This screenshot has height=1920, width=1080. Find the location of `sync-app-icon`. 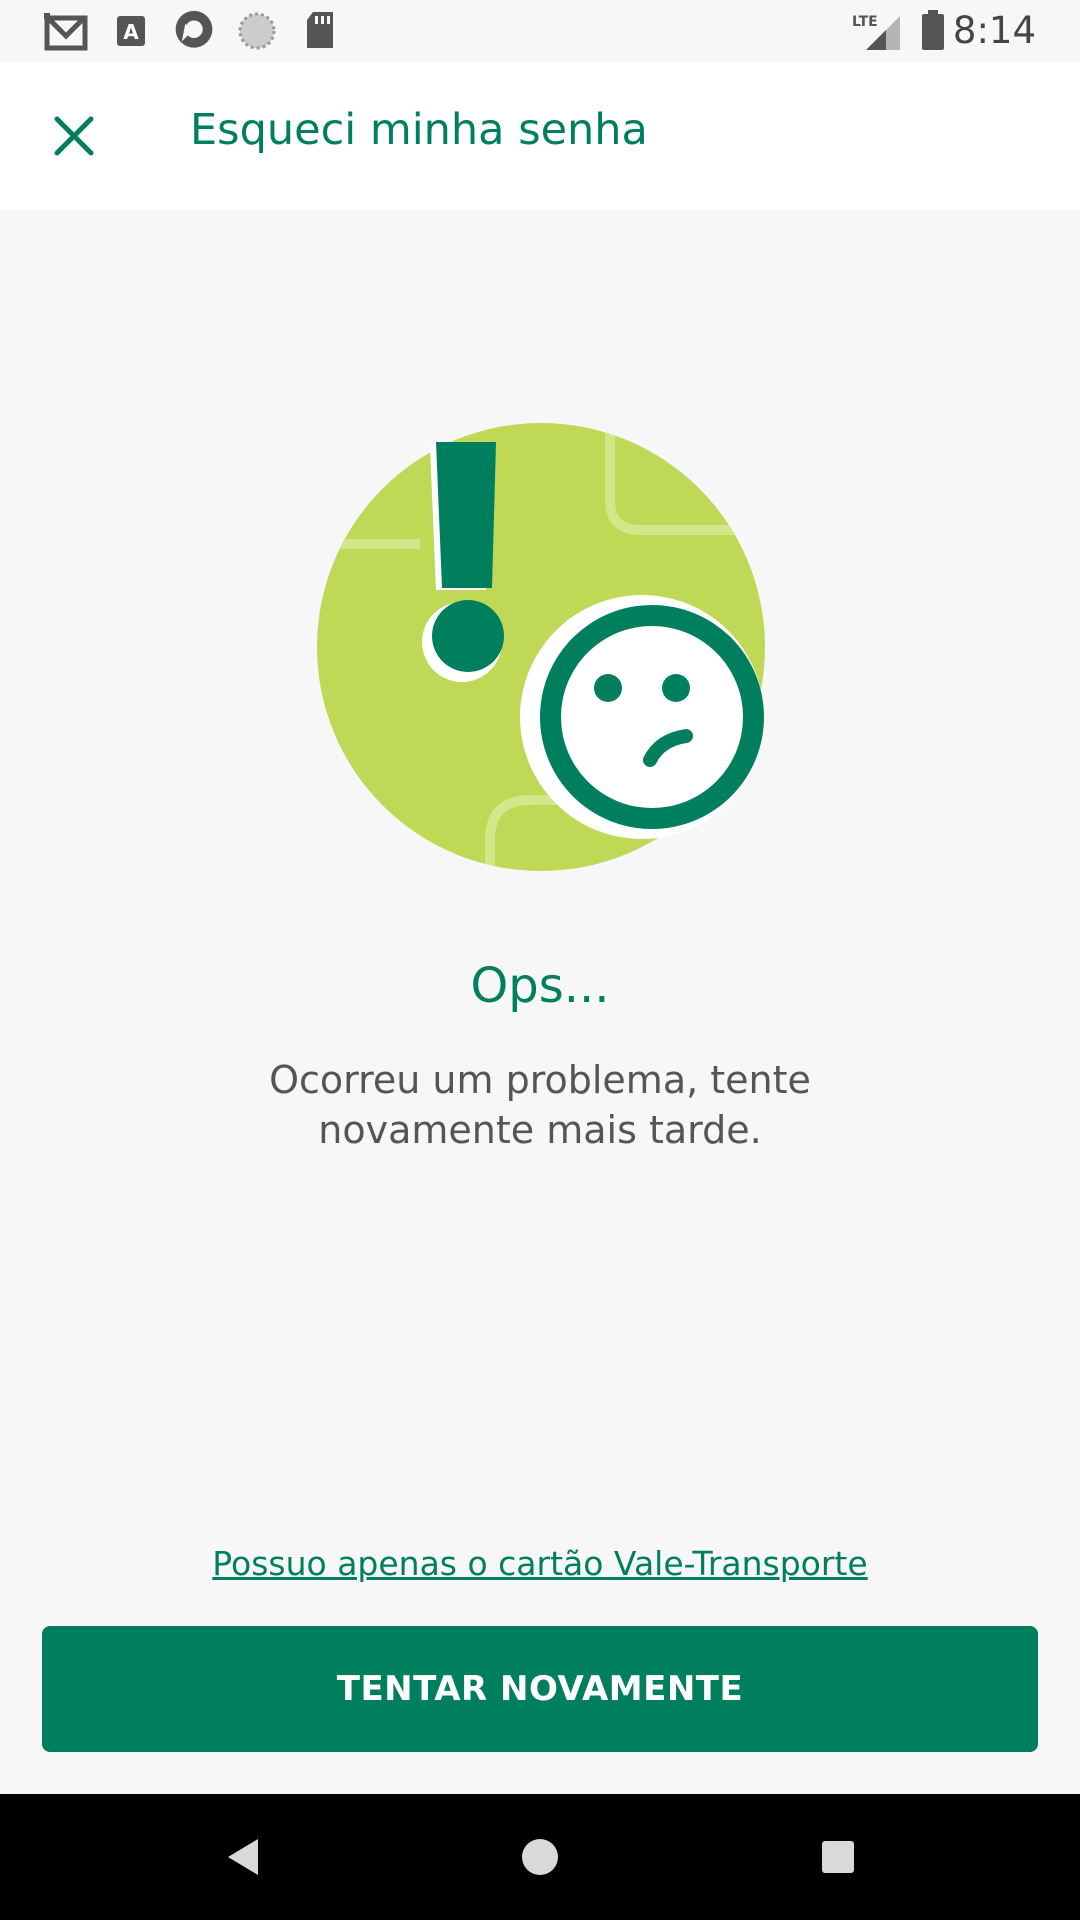

sync-app-icon is located at coordinates (194, 29).